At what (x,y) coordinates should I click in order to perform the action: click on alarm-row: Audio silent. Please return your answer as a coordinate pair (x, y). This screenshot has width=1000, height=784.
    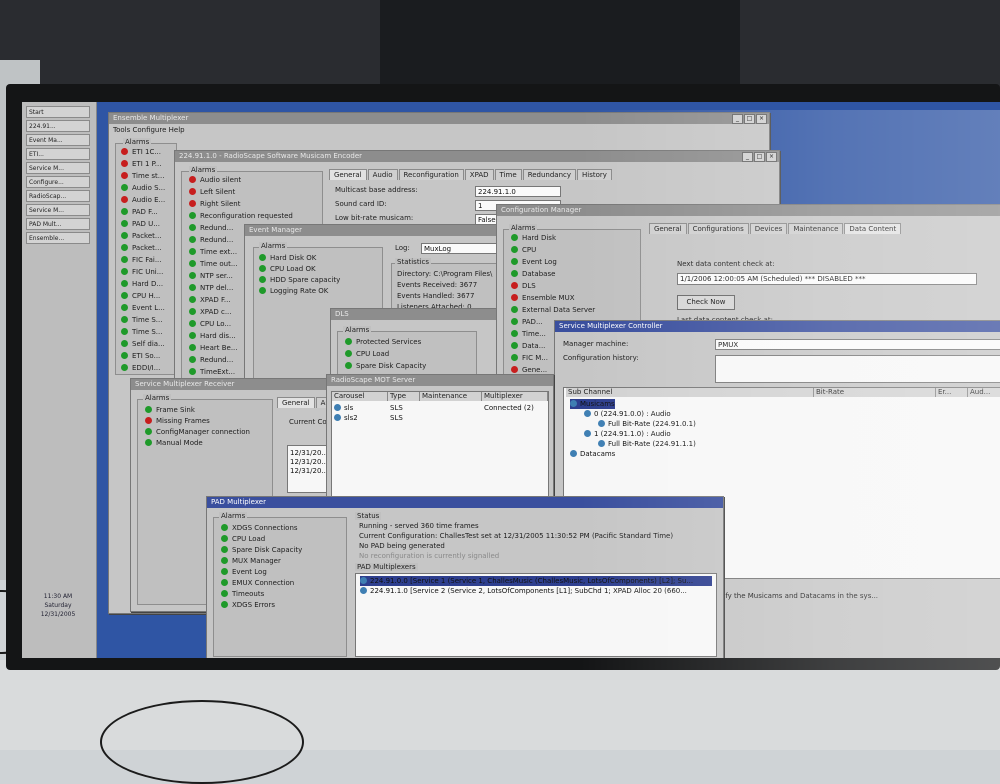
    Looking at the image, I should click on (215, 180).